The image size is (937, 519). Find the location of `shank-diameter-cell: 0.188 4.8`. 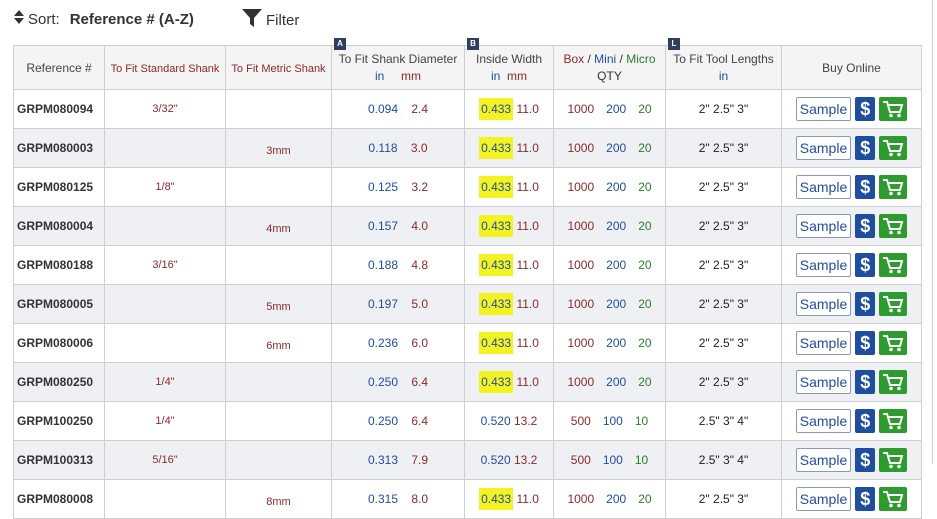

shank-diameter-cell: 0.188 4.8 is located at coordinates (398, 265).